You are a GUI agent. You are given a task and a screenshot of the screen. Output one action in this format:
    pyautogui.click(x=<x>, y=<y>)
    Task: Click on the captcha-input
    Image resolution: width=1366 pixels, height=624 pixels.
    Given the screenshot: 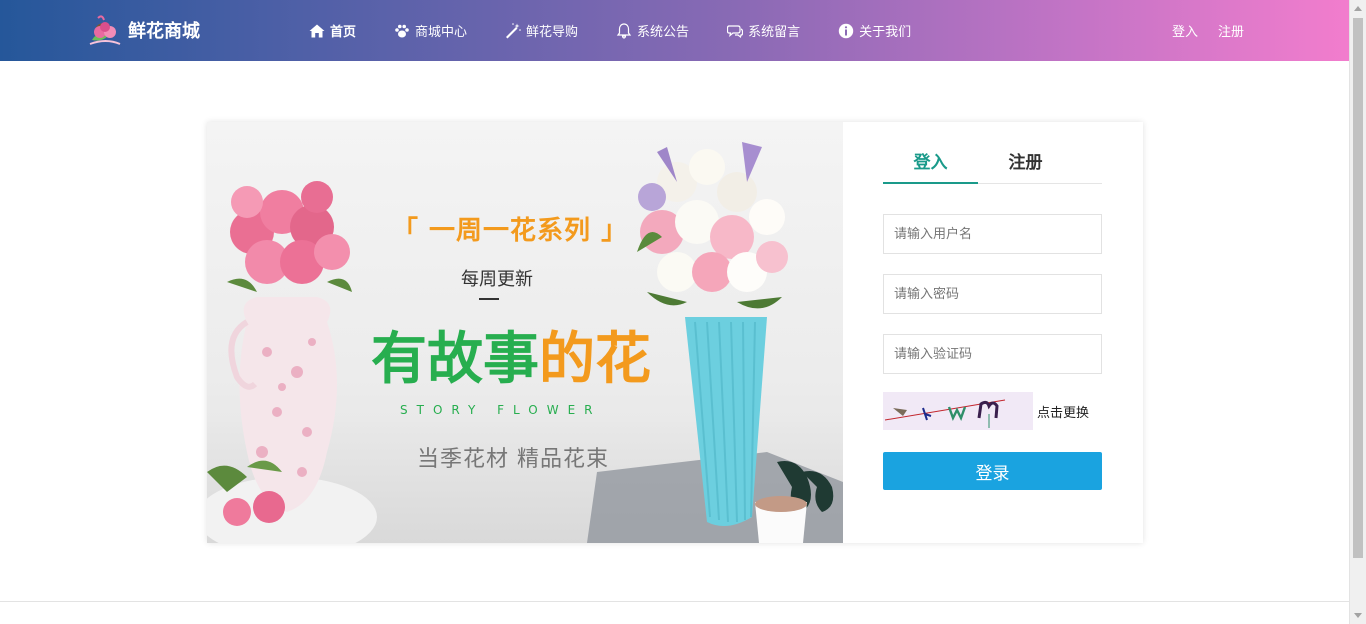 What is the action you would take?
    pyautogui.click(x=992, y=354)
    